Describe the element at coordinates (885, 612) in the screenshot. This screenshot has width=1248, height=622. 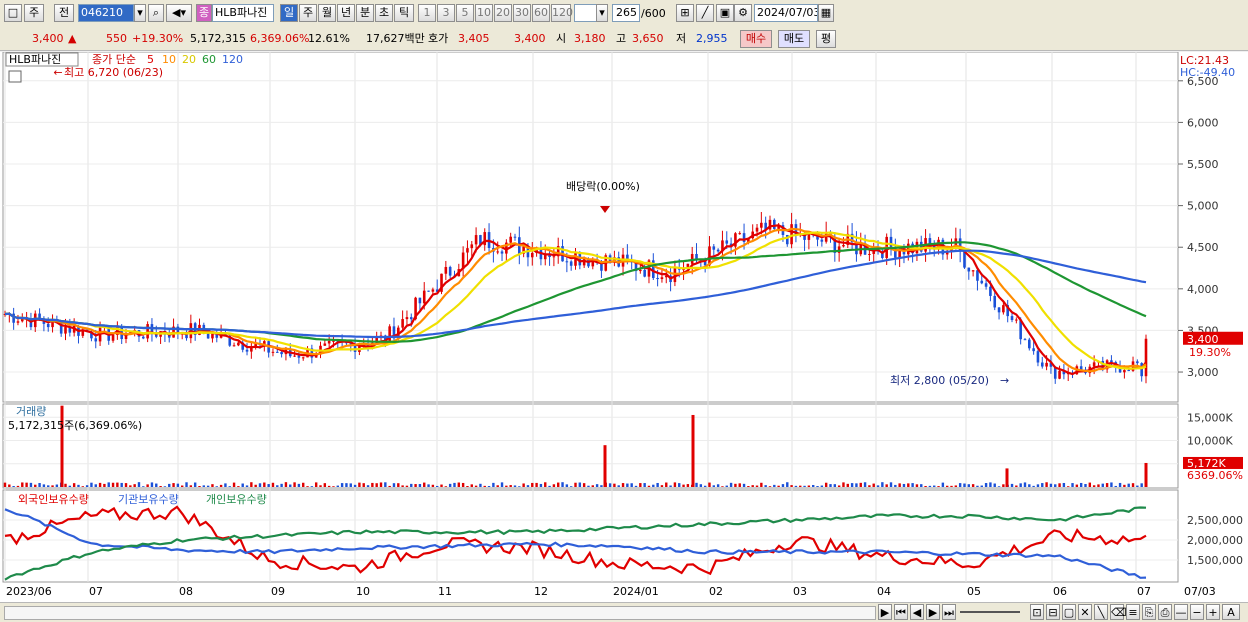
I see `scroll-right-icon: ▶` at that location.